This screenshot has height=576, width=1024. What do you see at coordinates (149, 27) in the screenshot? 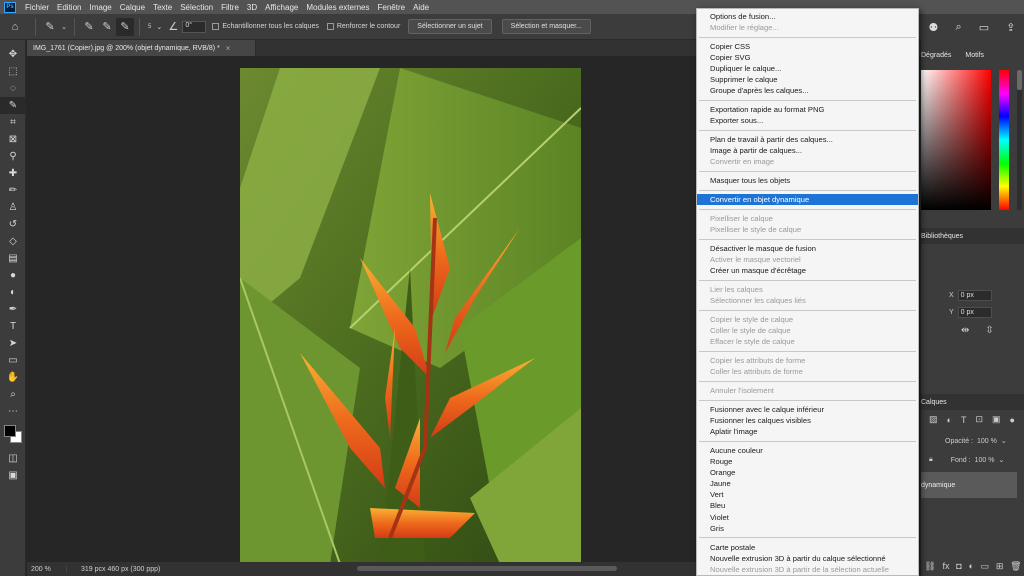
I see `brush-size-value: 5` at bounding box center [149, 27].